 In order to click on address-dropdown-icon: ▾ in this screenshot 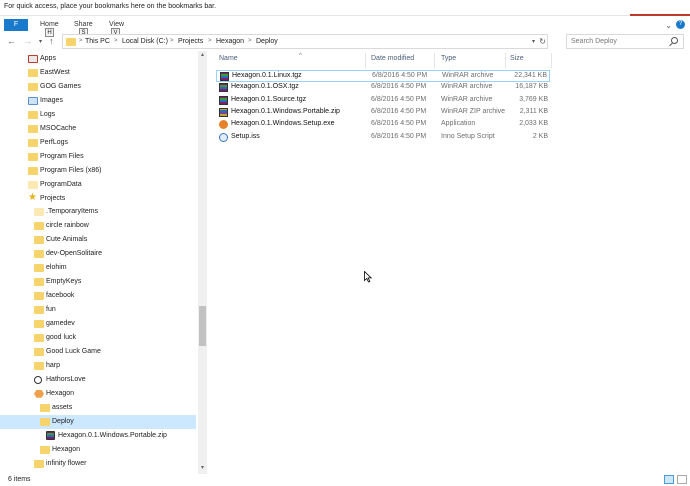, I will do `click(533, 41)`.